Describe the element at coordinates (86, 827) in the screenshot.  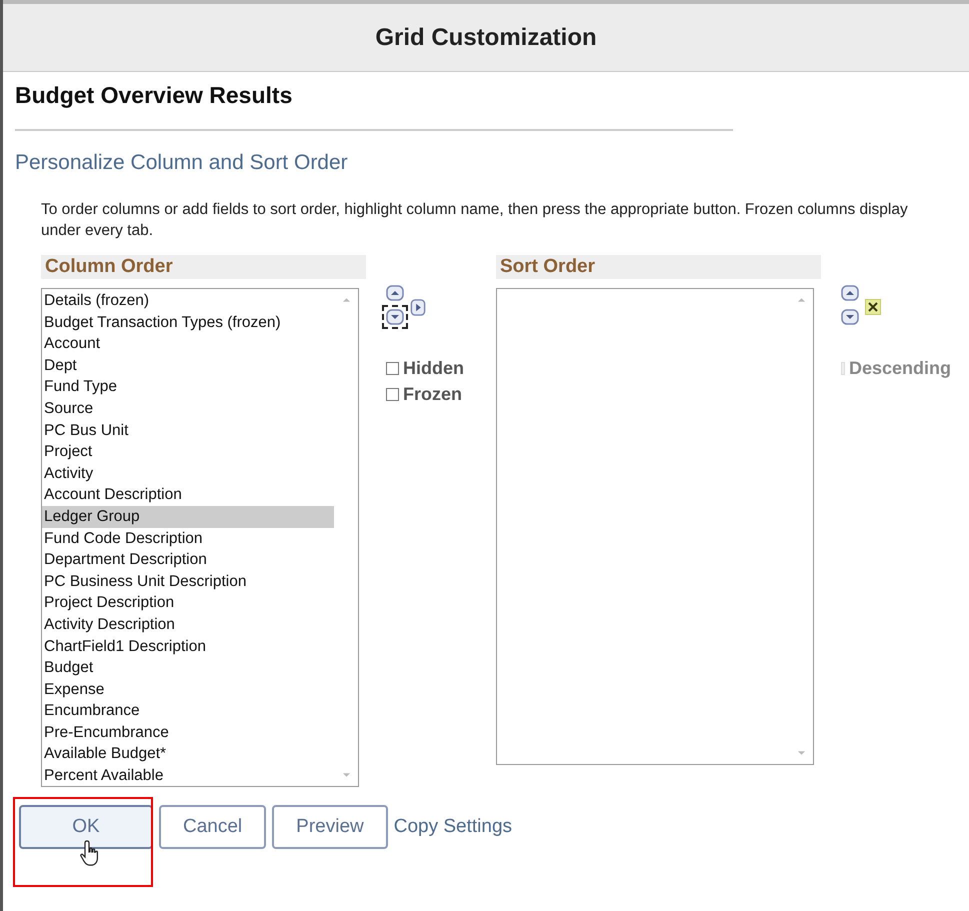
I see `dialog-button: OK` at that location.